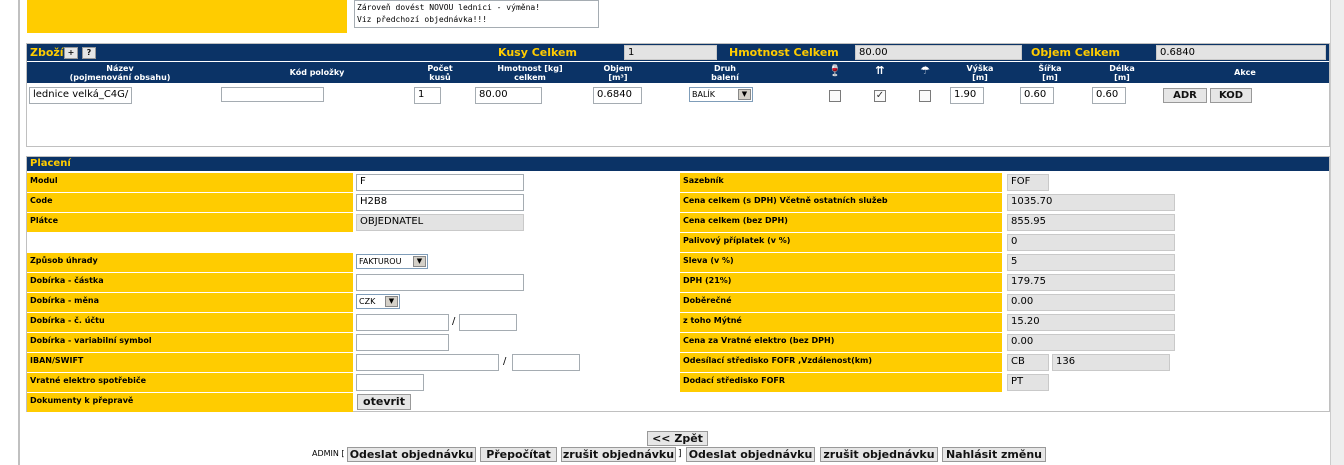 The width and height of the screenshot is (1344, 465). What do you see at coordinates (835, 70) in the screenshot?
I see `glass-icon: 🍷` at bounding box center [835, 70].